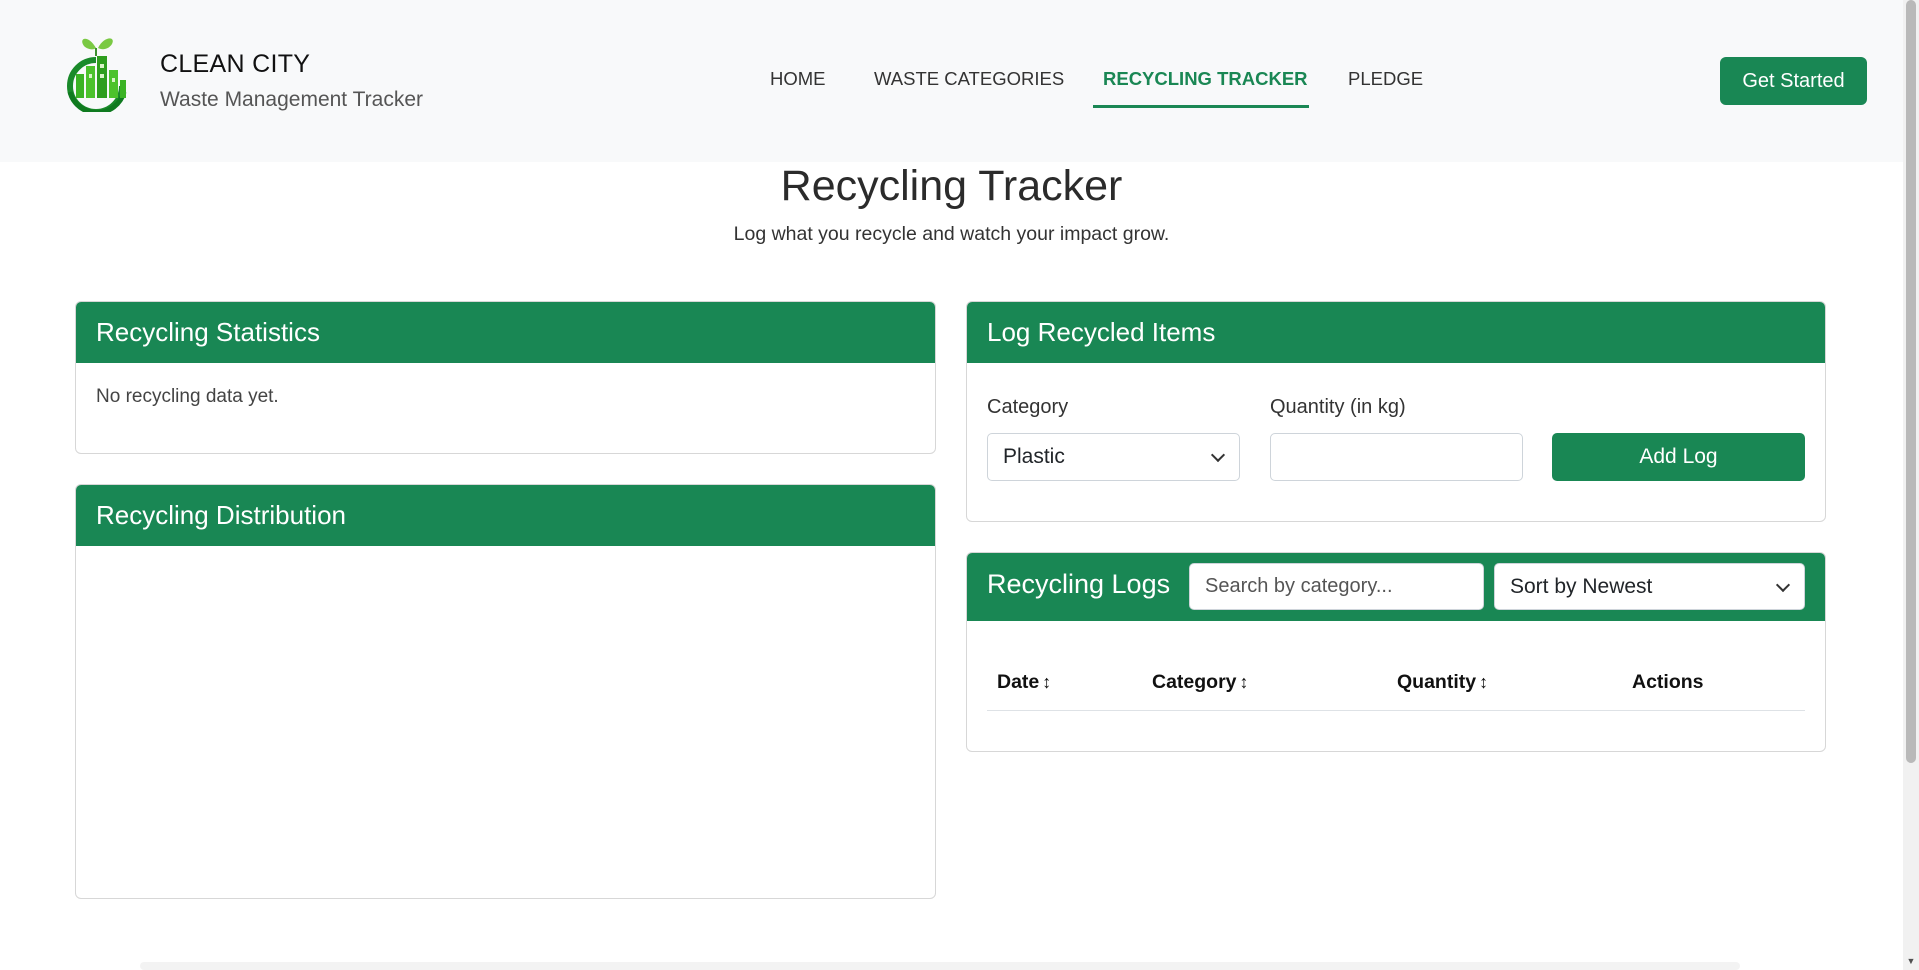  I want to click on category-select: Plastic, so click(1113, 457).